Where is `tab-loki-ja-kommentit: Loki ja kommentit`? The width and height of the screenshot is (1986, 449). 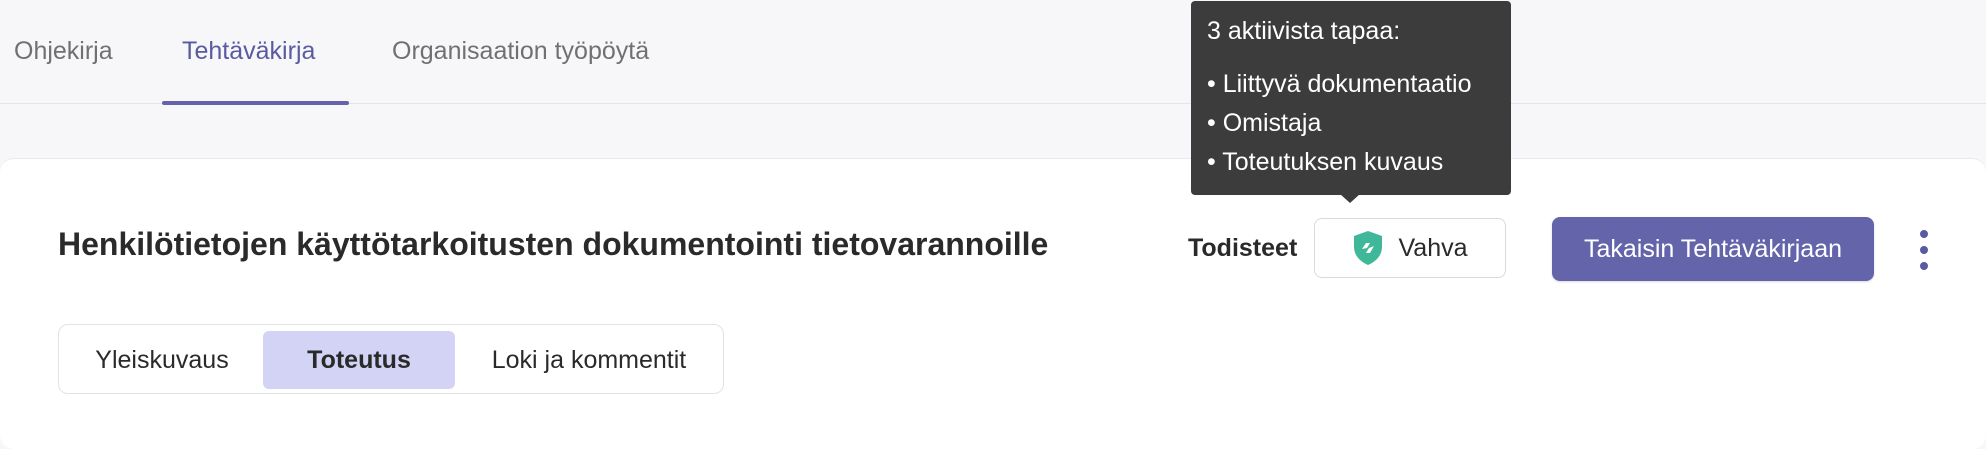 tab-loki-ja-kommentit: Loki ja kommentit is located at coordinates (589, 360).